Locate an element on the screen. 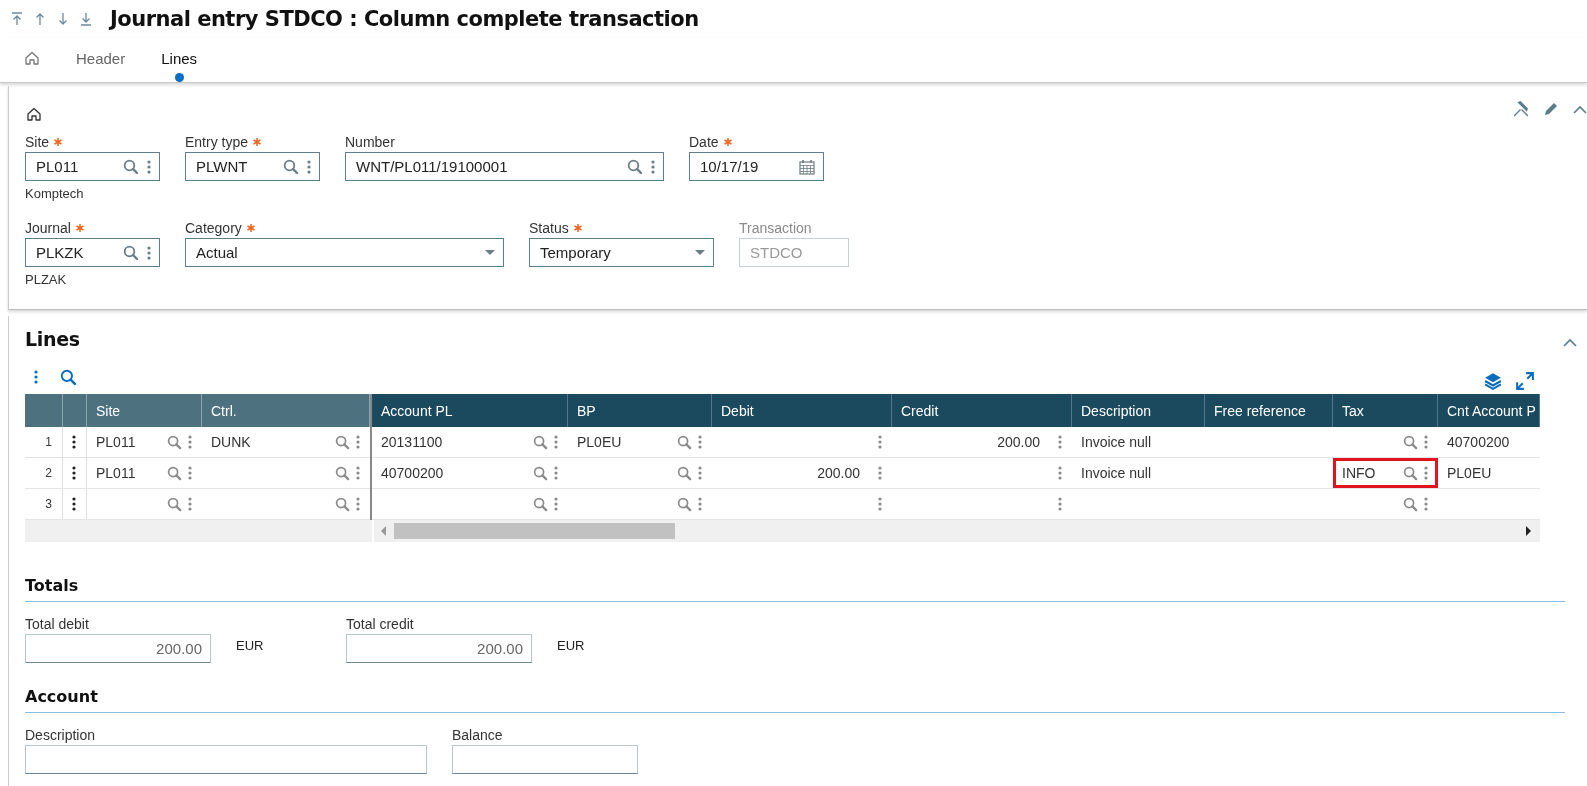 The width and height of the screenshot is (1587, 786). lookup-field: WNT/PL011/19100001 is located at coordinates (504, 166).